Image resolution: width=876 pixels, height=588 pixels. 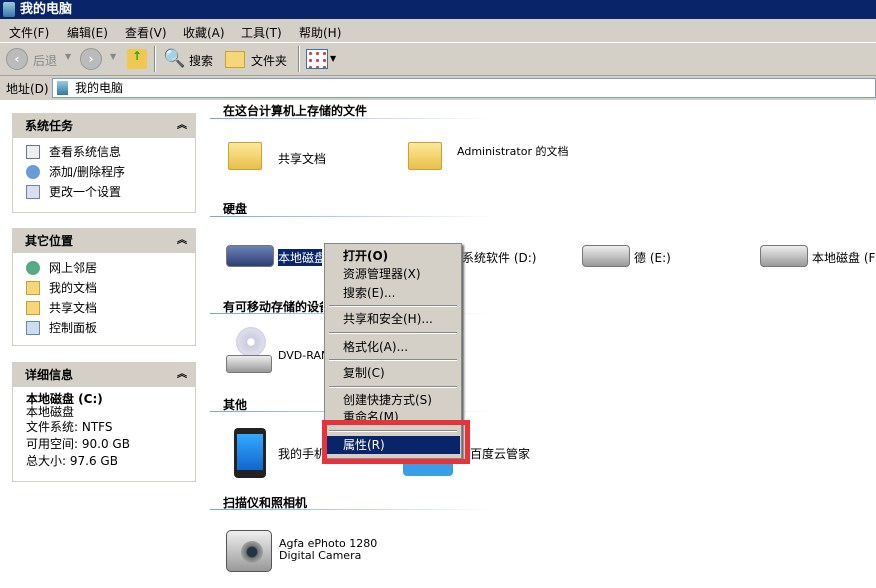 What do you see at coordinates (320, 555) in the screenshot?
I see `camera-label-line2: Digital Camera` at bounding box center [320, 555].